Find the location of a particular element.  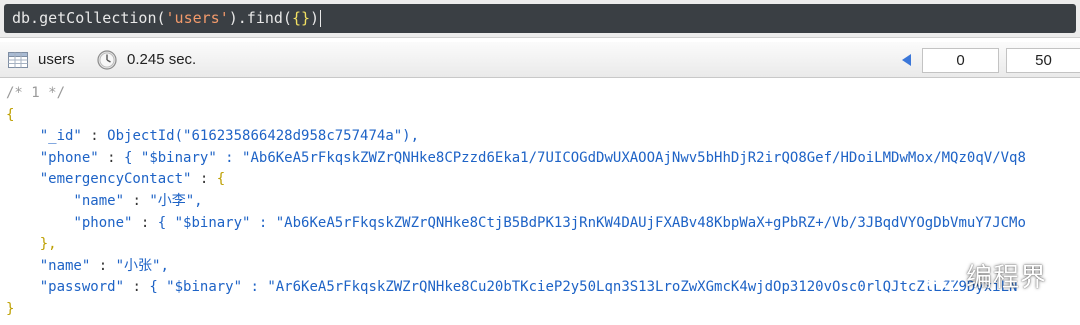

document-field-line: "name" : "小张", is located at coordinates (87, 267).